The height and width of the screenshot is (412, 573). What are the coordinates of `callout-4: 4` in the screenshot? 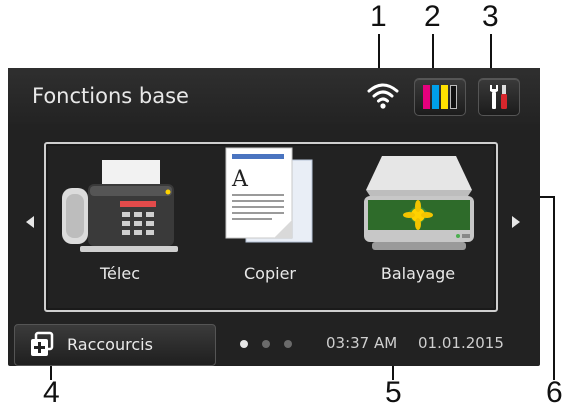 It's located at (51, 392).